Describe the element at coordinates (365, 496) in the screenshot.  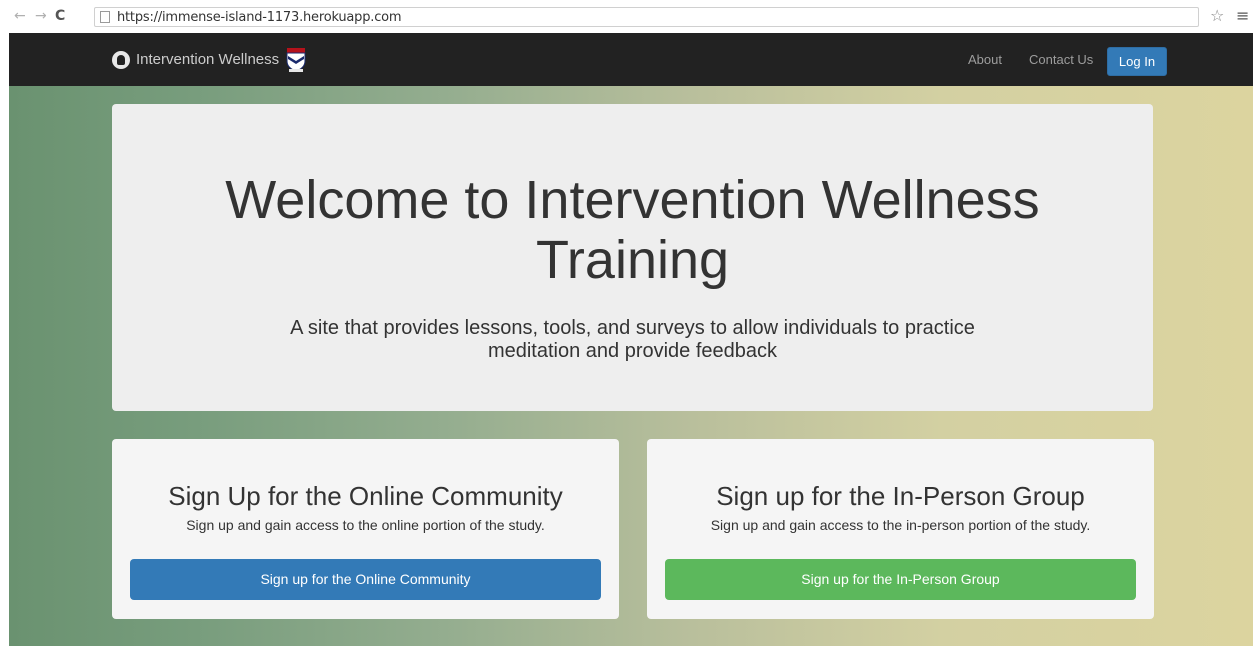
I see `card-title: Sign Up for the Online Community` at that location.